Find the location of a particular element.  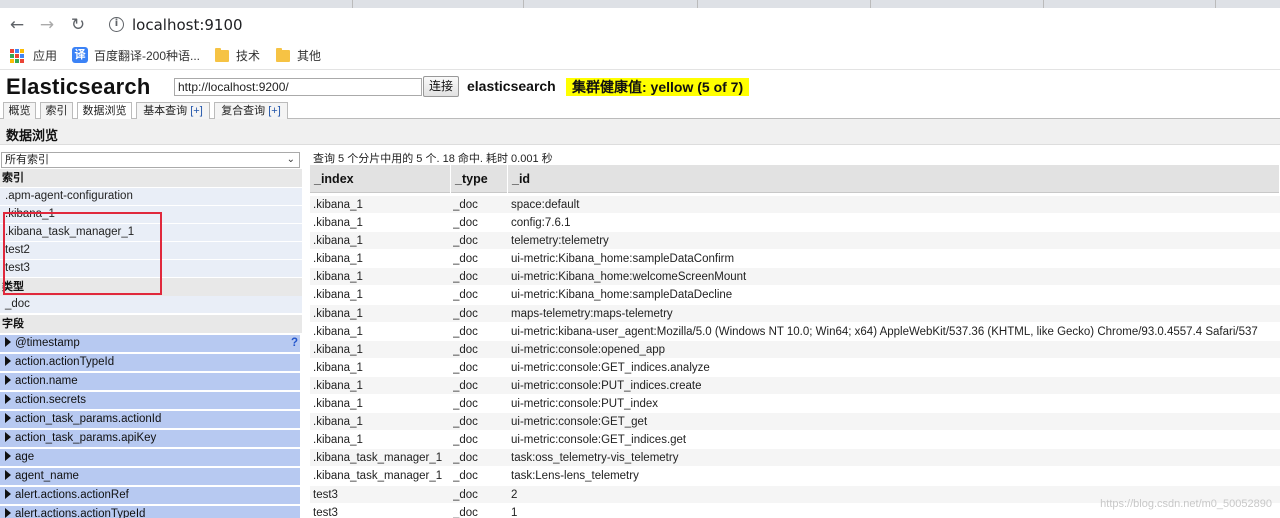

type-item: _doc is located at coordinates (151, 305).